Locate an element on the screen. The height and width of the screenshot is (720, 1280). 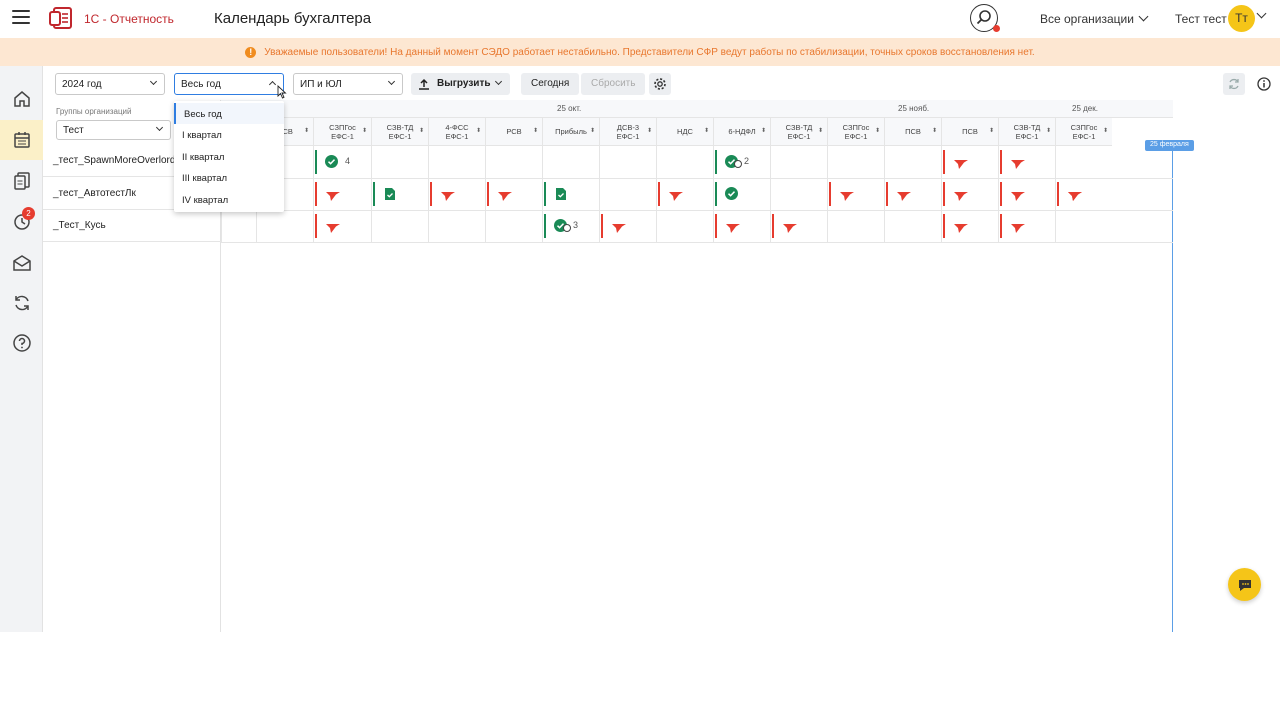
info-button is located at coordinates (1264, 84).